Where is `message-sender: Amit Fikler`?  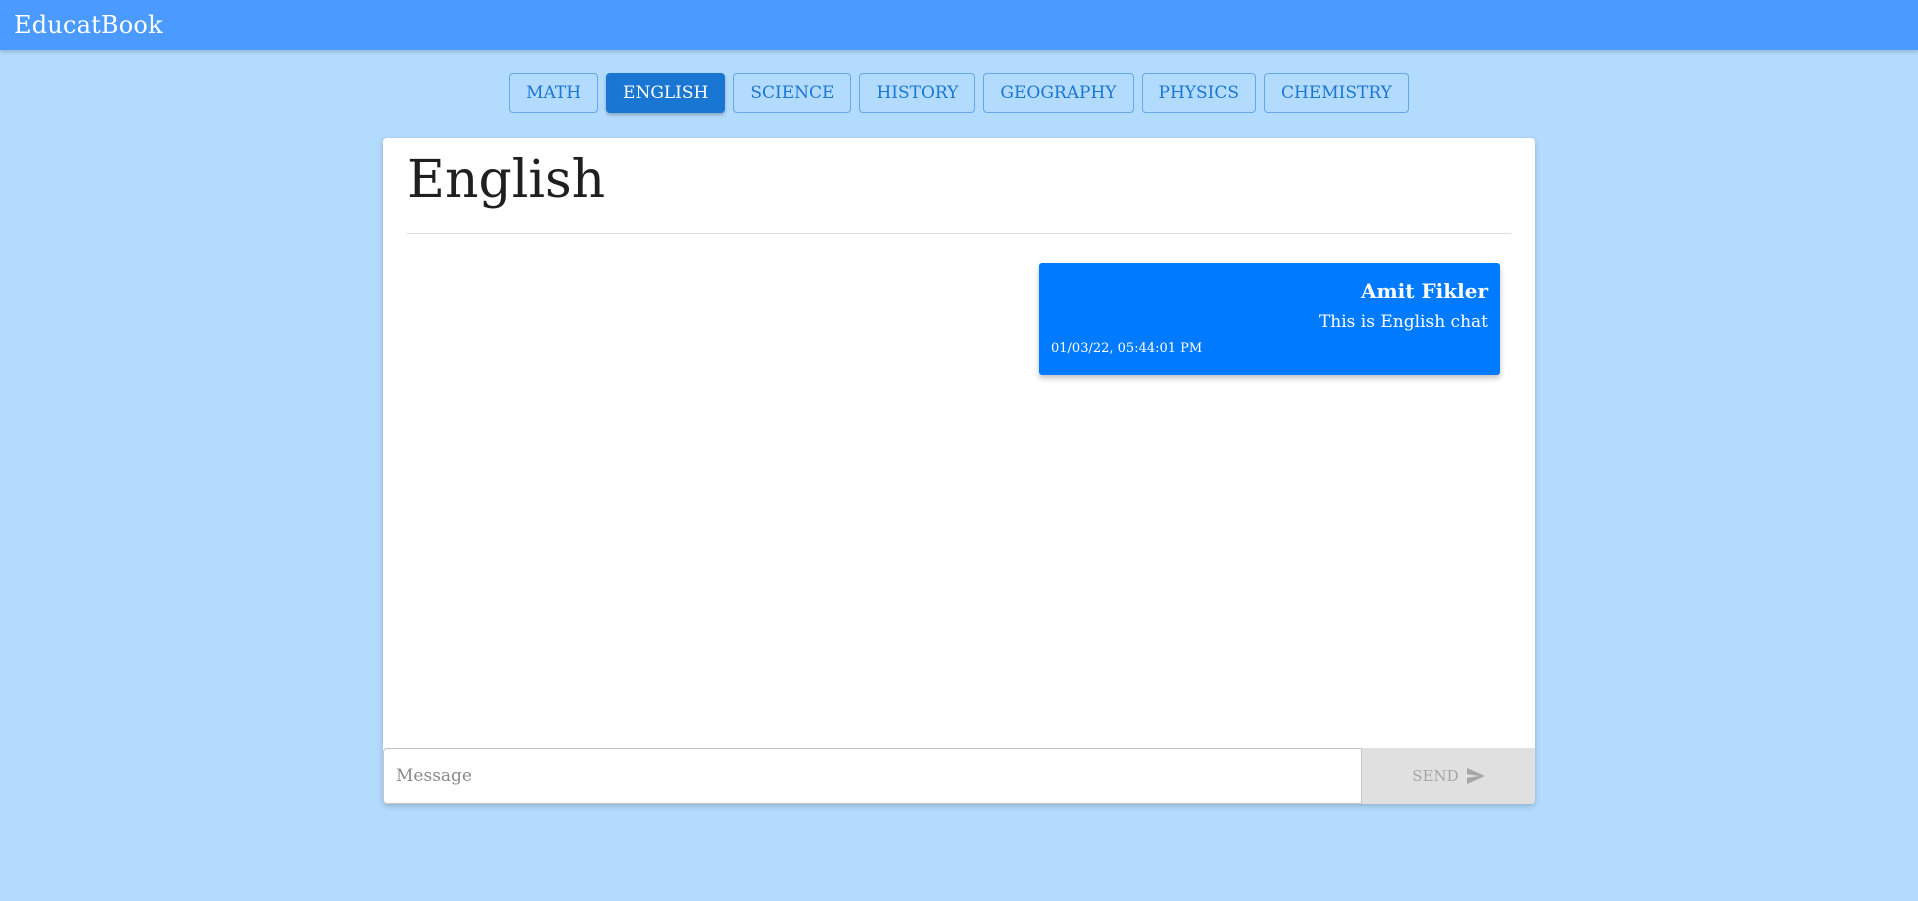
message-sender: Amit Fikler is located at coordinates (1424, 291).